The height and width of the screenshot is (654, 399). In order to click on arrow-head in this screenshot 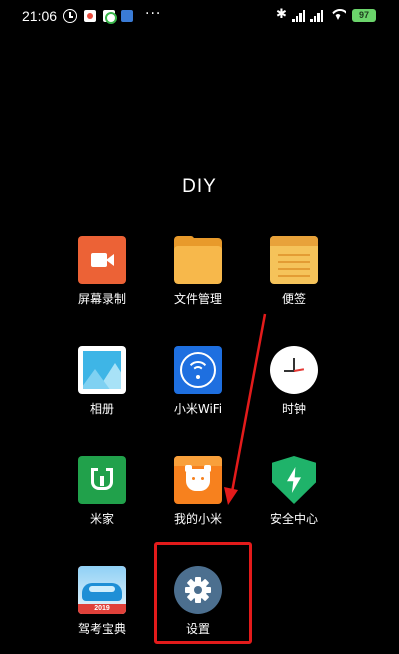, I will do `click(231, 496)`.